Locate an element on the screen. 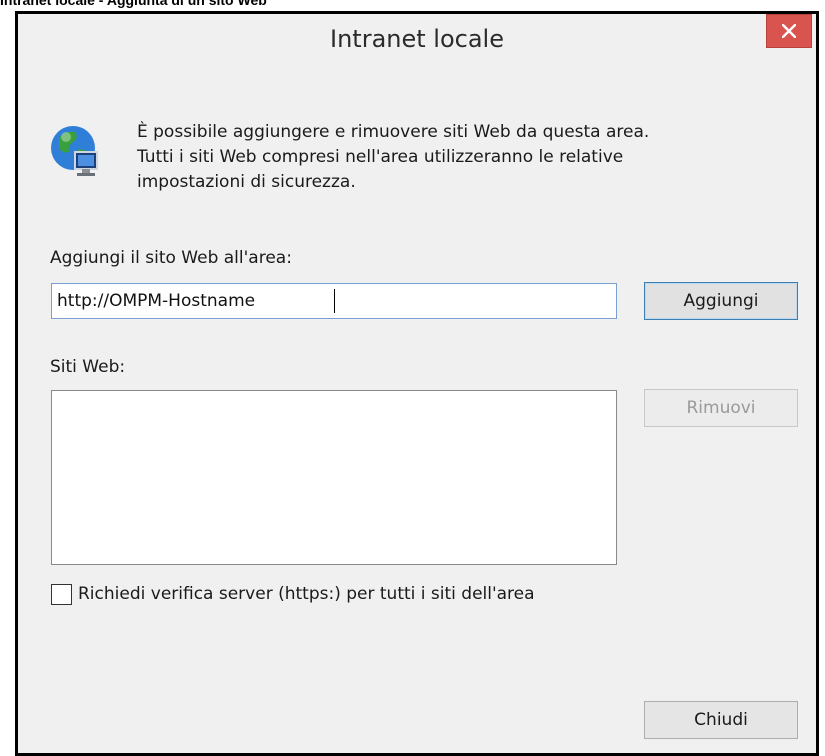 Image resolution: width=825 pixels, height=756 pixels. close-window-button is located at coordinates (789, 31).